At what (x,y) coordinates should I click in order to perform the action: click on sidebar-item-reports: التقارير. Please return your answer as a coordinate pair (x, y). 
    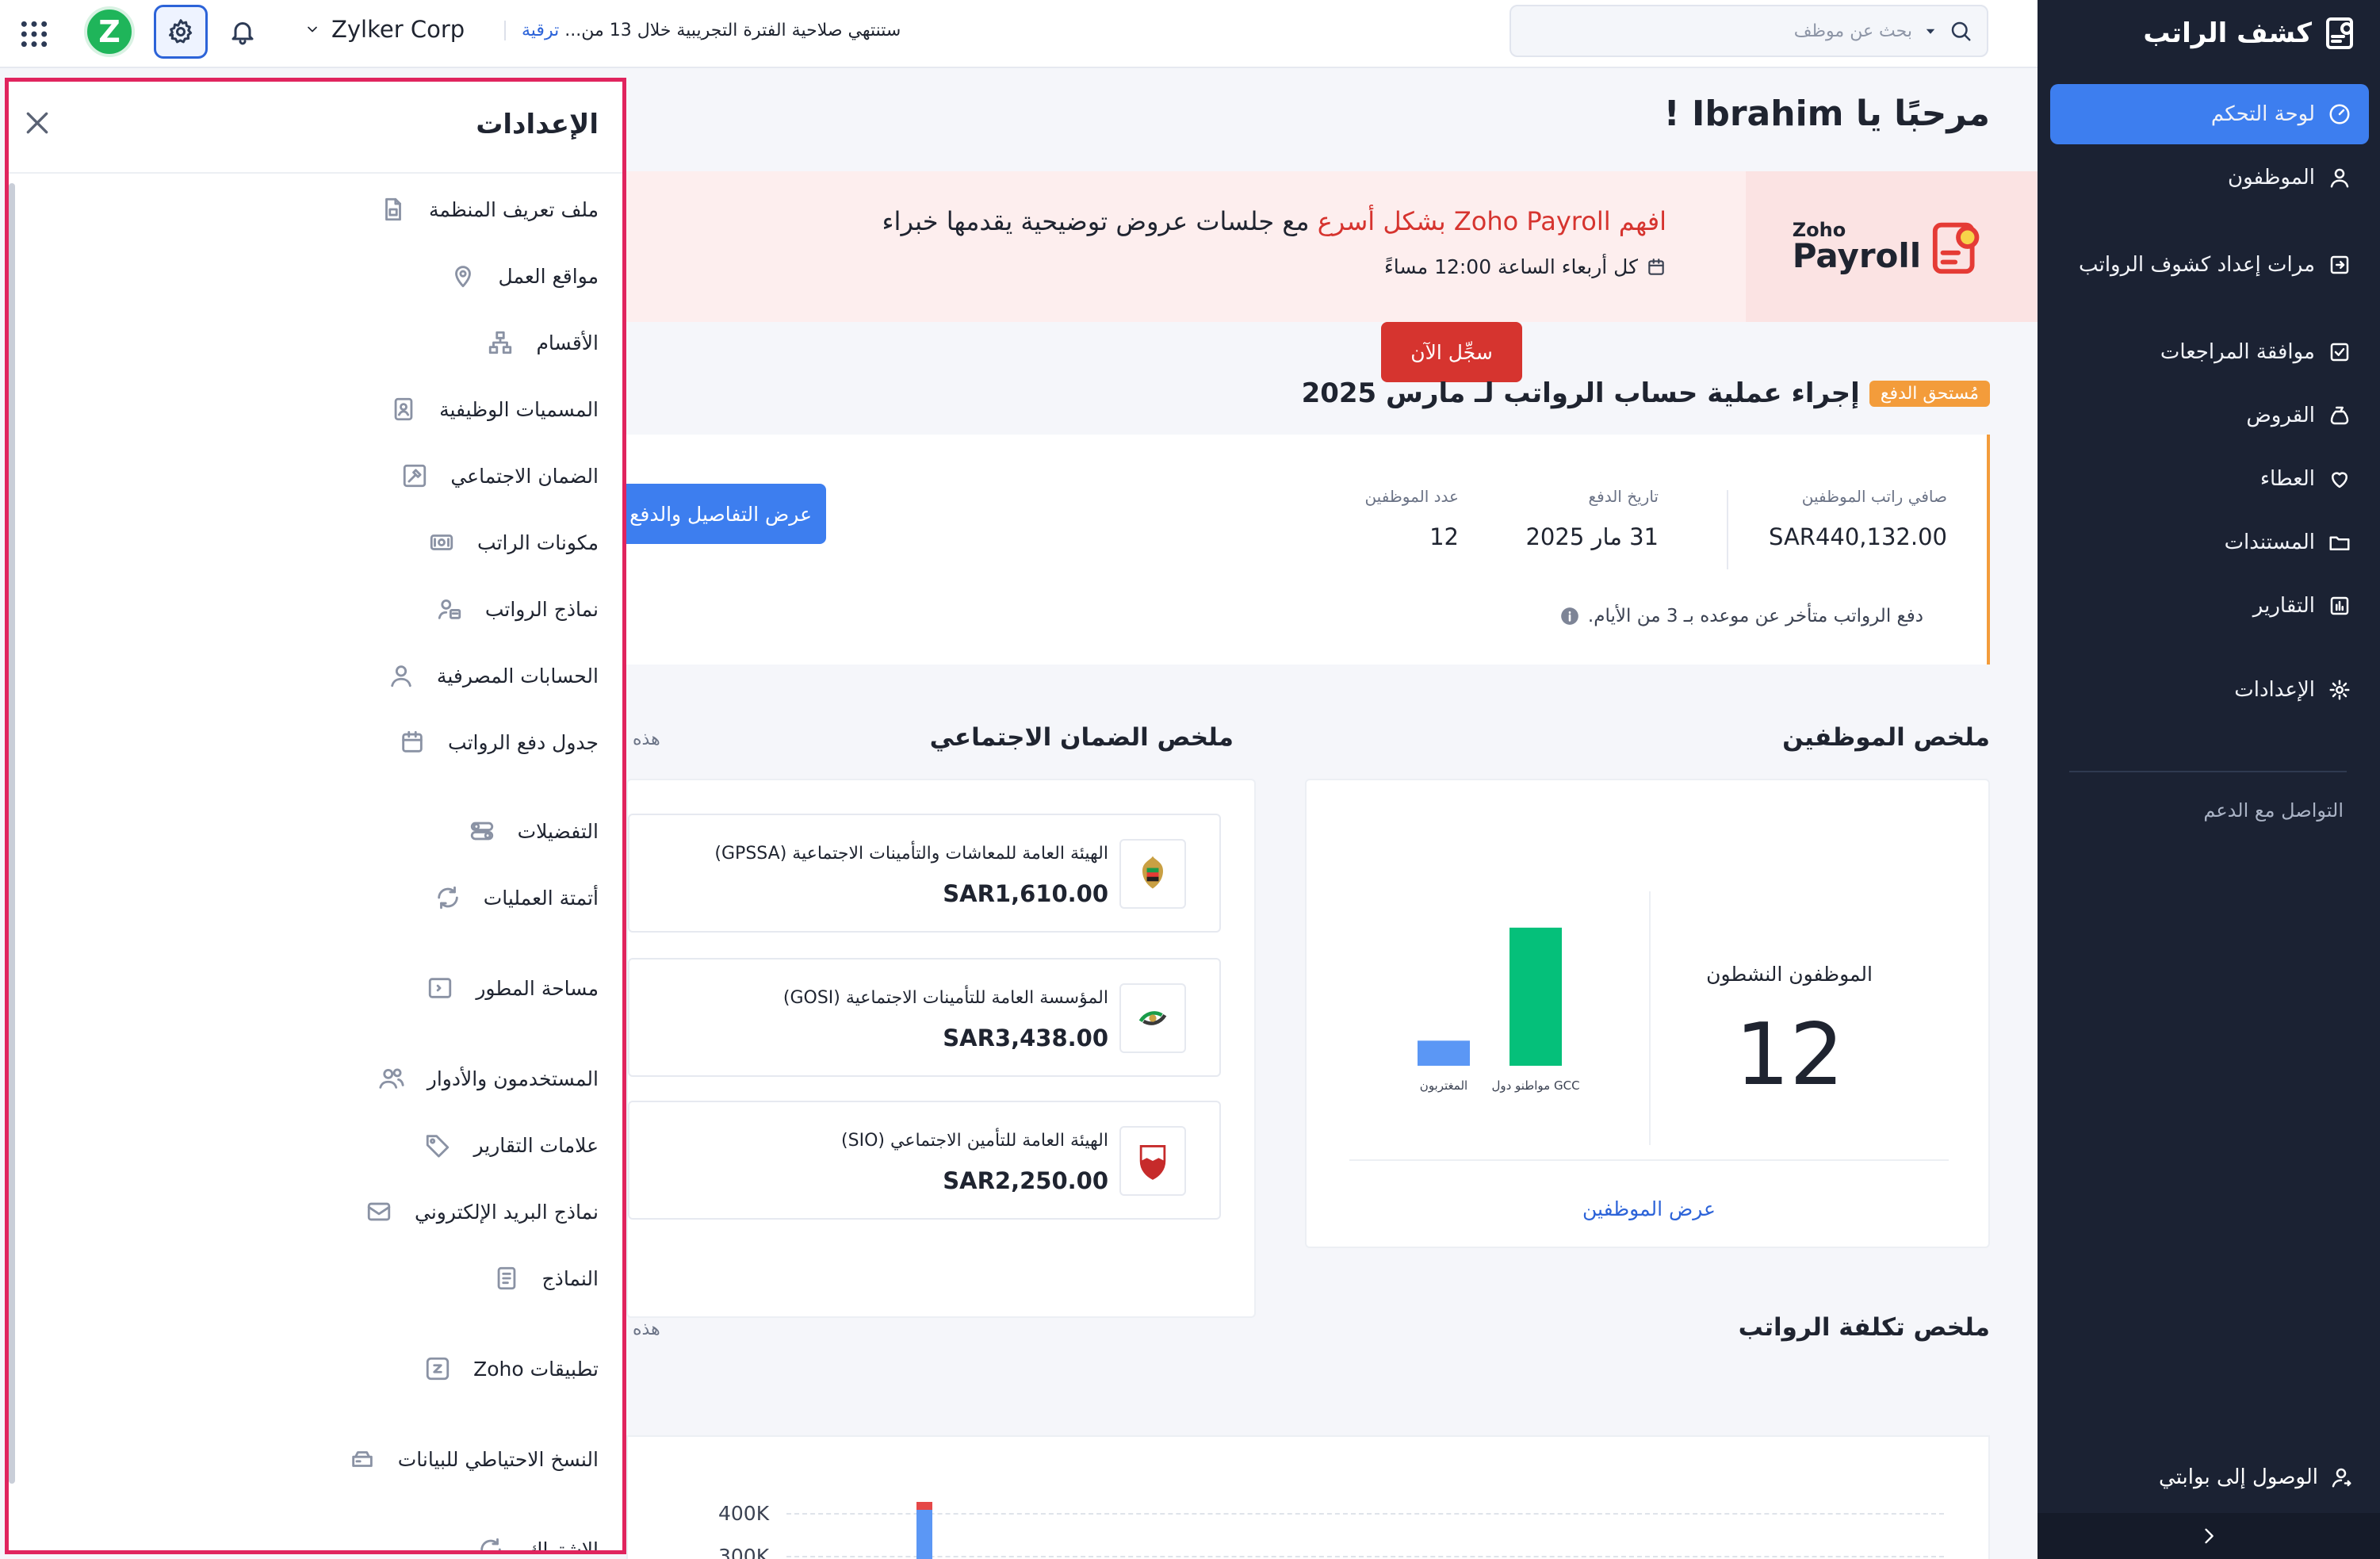
    Looking at the image, I should click on (2209, 606).